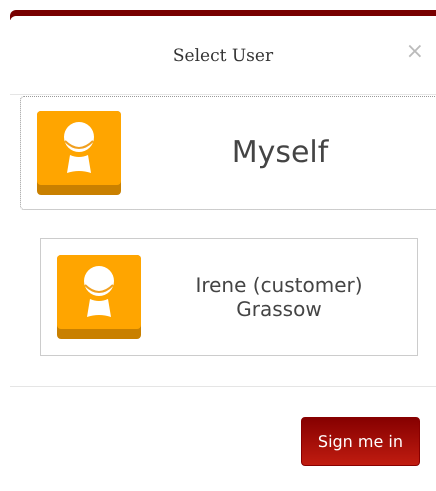  I want to click on sign-in-button: Sign me in, so click(360, 441).